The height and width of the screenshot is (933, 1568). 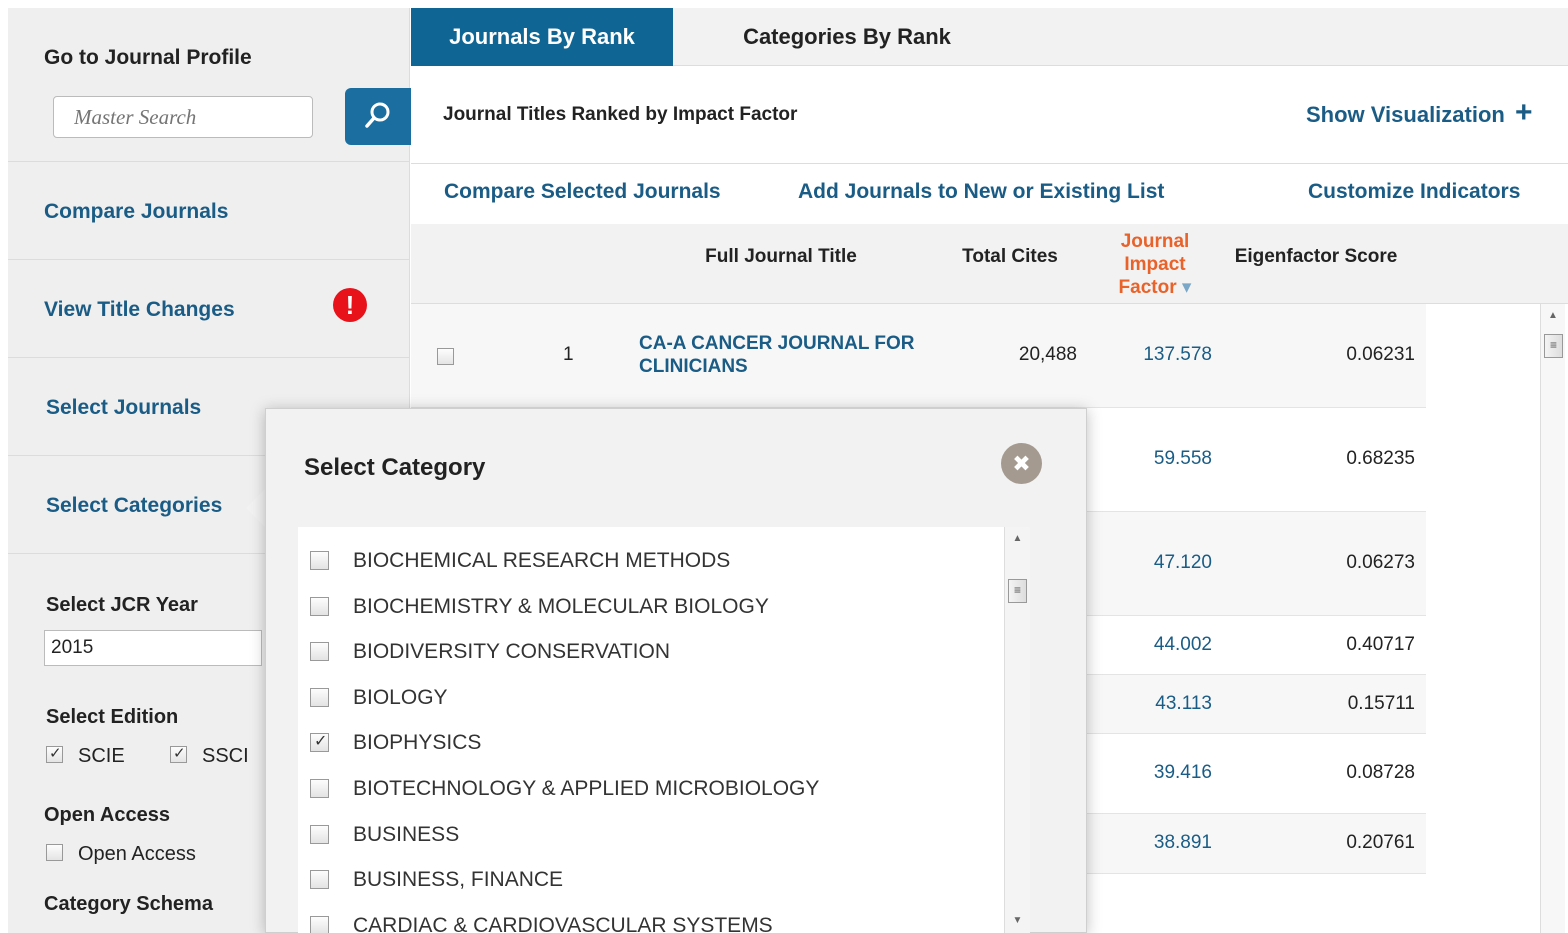 What do you see at coordinates (136, 212) in the screenshot?
I see `compare-journals-link: Compare Journals` at bounding box center [136, 212].